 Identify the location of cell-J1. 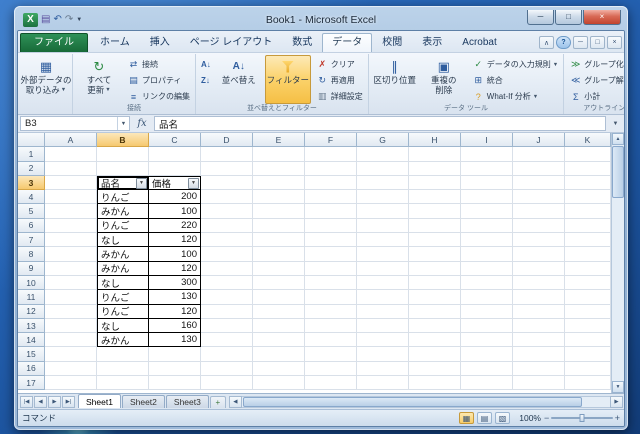
(539, 154).